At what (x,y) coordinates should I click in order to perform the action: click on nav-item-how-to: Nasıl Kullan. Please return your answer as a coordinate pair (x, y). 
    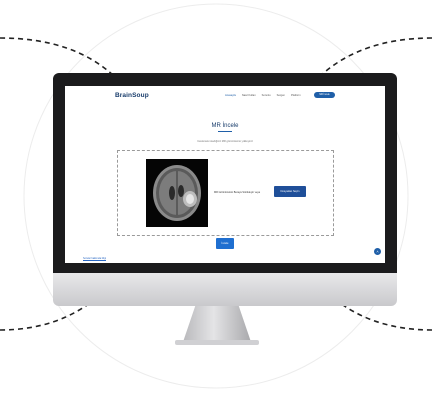
    Looking at the image, I should click on (249, 95).